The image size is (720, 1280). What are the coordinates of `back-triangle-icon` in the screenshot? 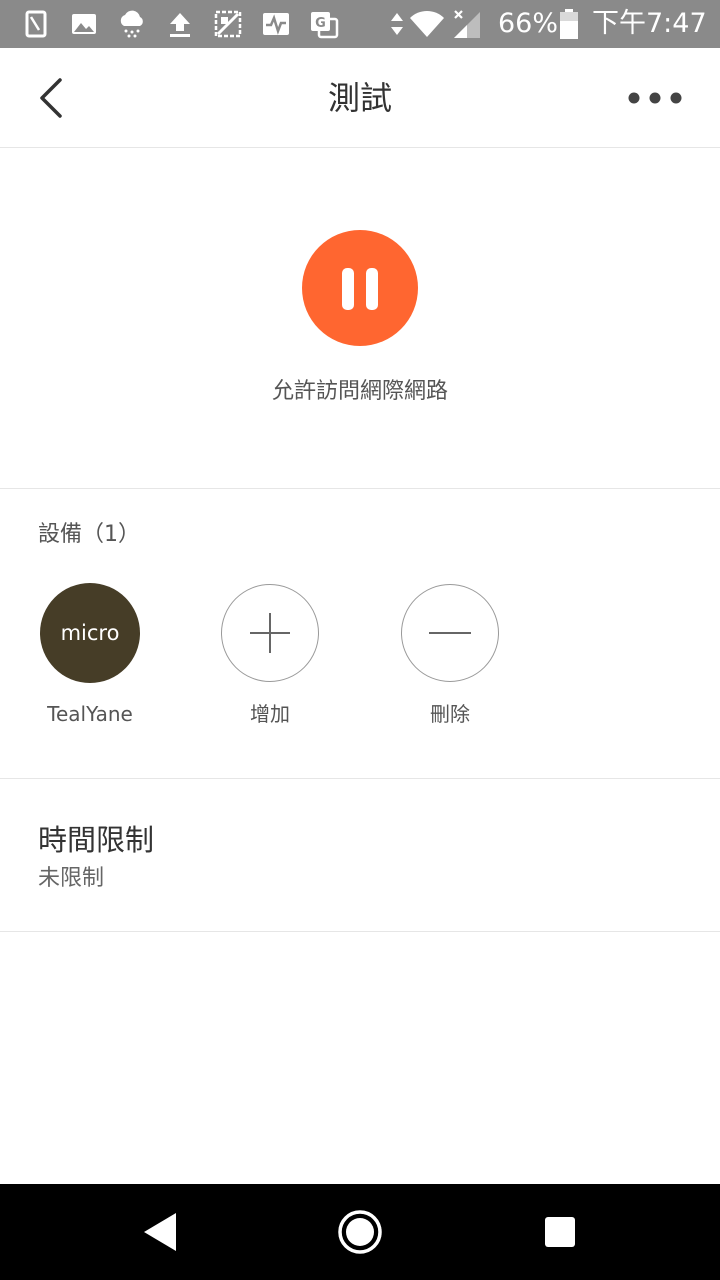 It's located at (160, 1232).